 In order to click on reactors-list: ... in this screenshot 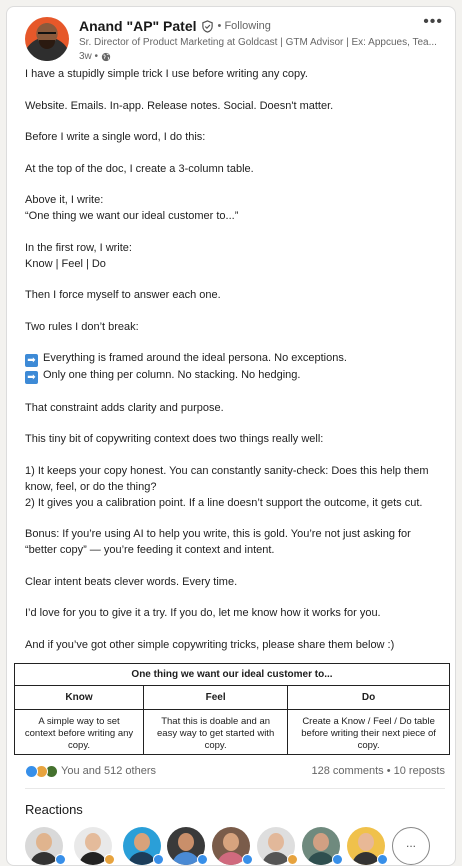, I will do `click(235, 846)`.